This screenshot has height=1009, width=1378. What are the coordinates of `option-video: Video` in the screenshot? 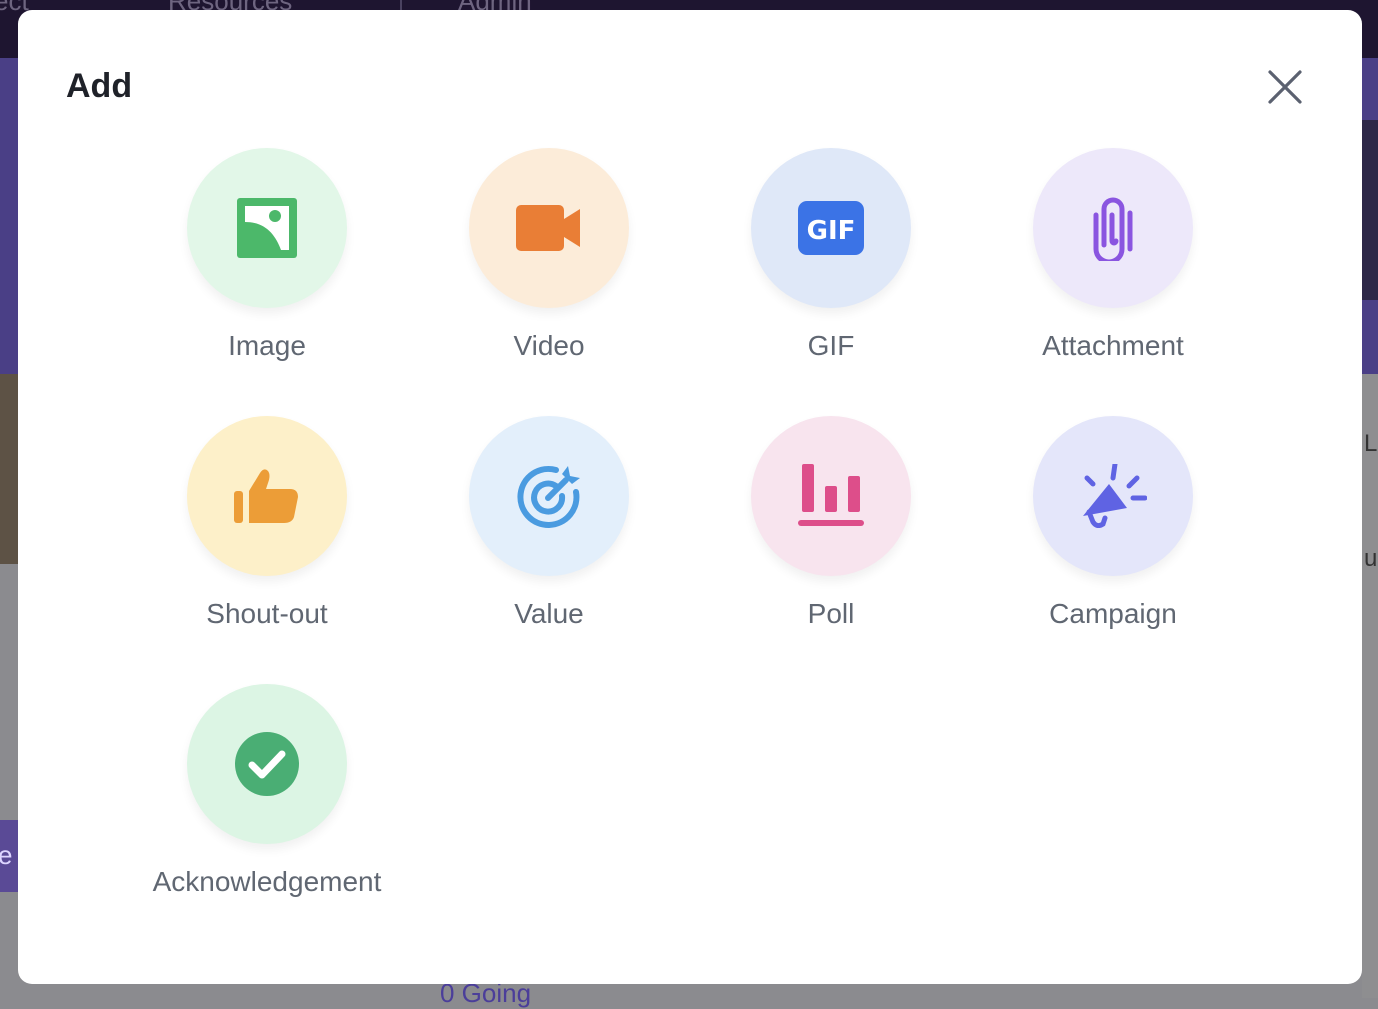 It's located at (549, 268).